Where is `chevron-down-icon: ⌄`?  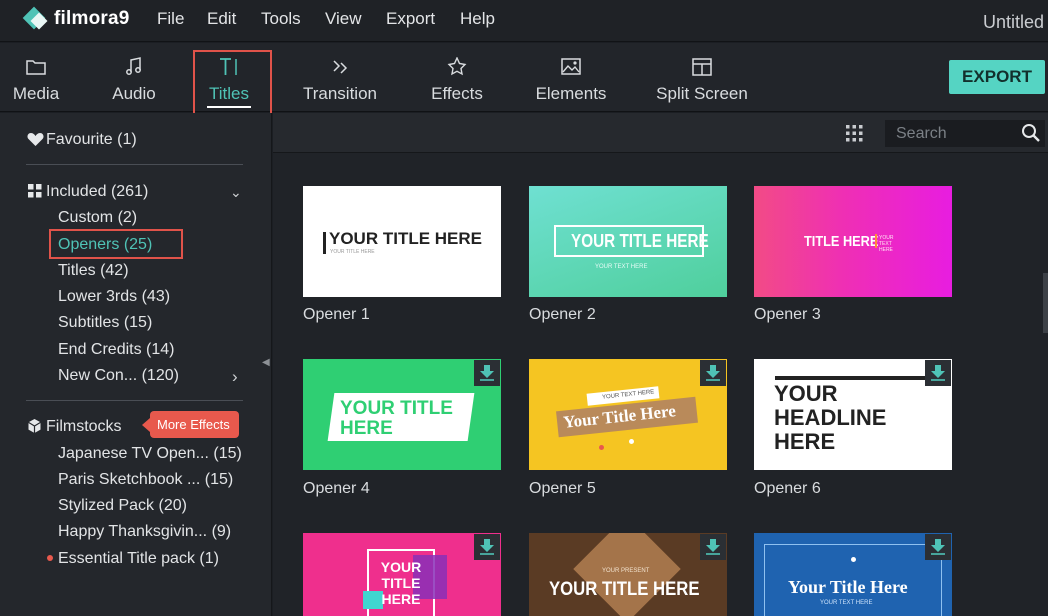
chevron-down-icon: ⌄ is located at coordinates (236, 192).